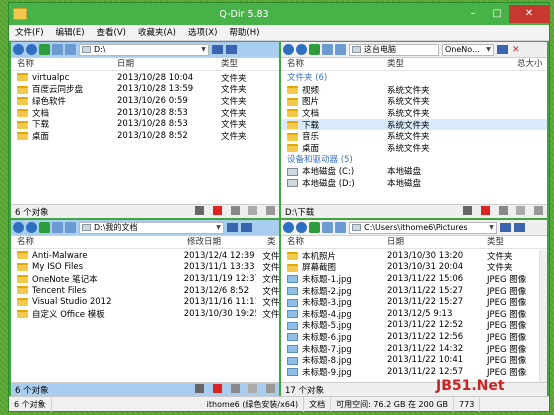 The image size is (554, 415). Describe the element at coordinates (414, 78) in the screenshot. I see `group-header: 文件夹 (6)` at that location.